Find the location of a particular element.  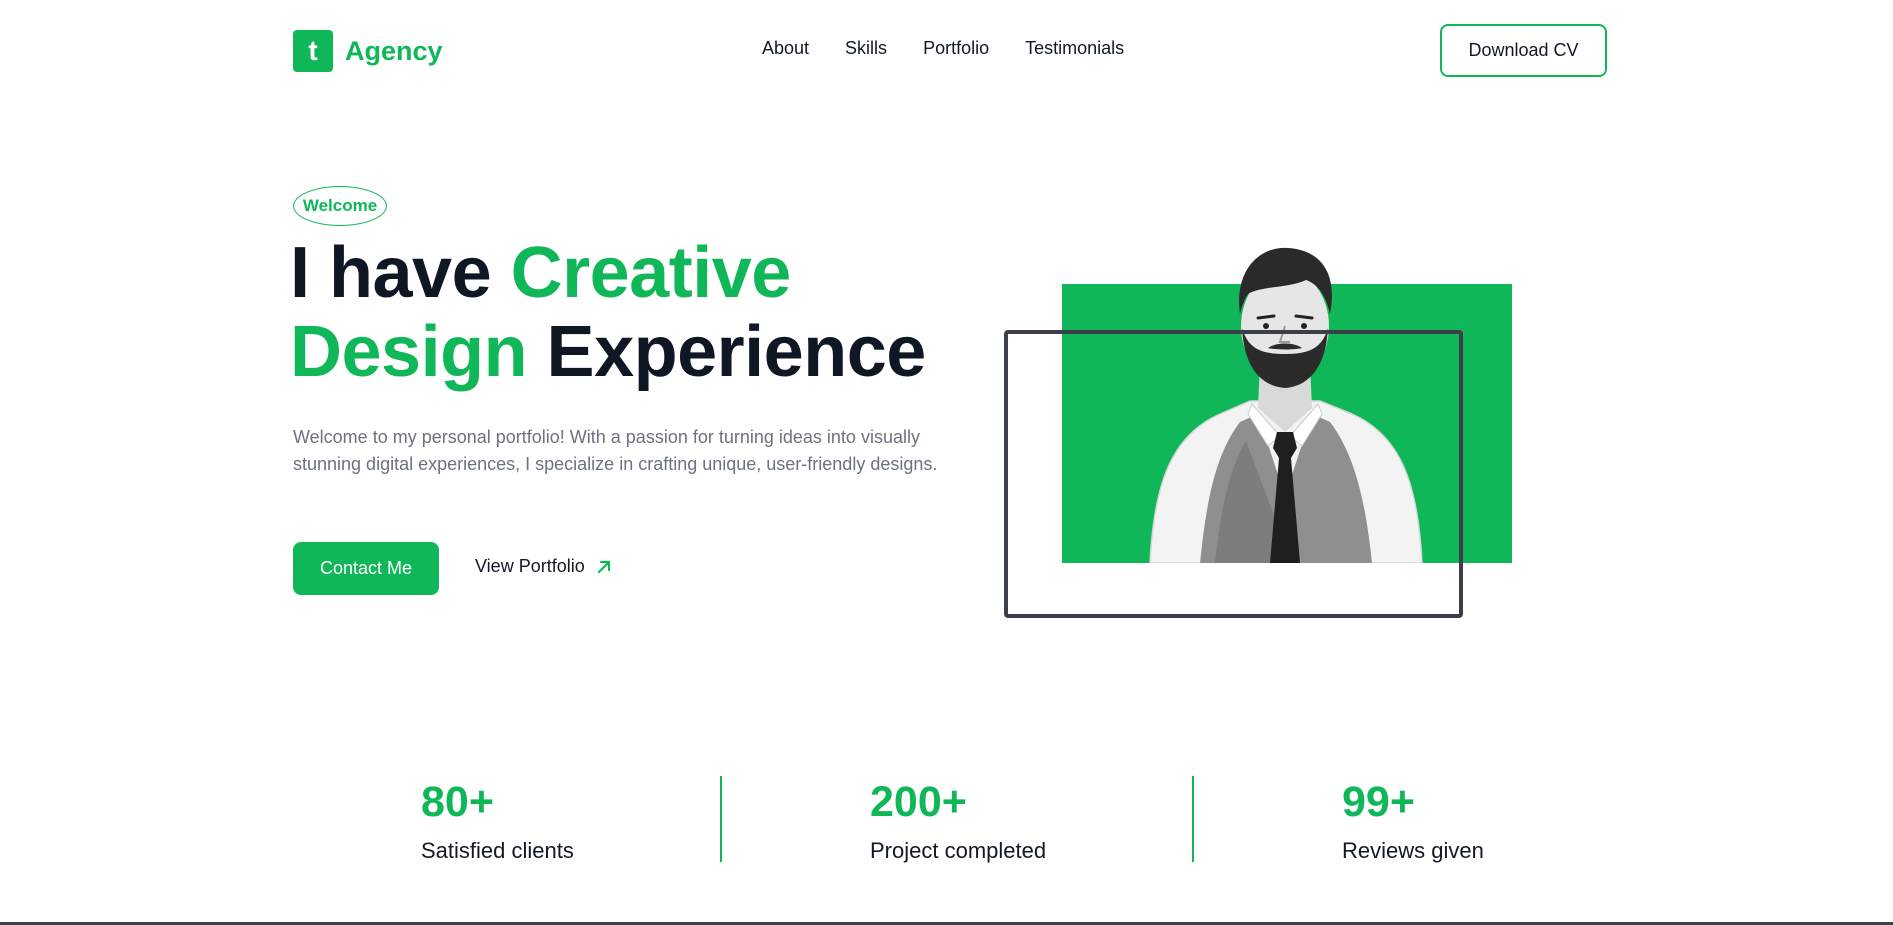

stat-clients: 80+ Satisfied clients is located at coordinates (497, 821).